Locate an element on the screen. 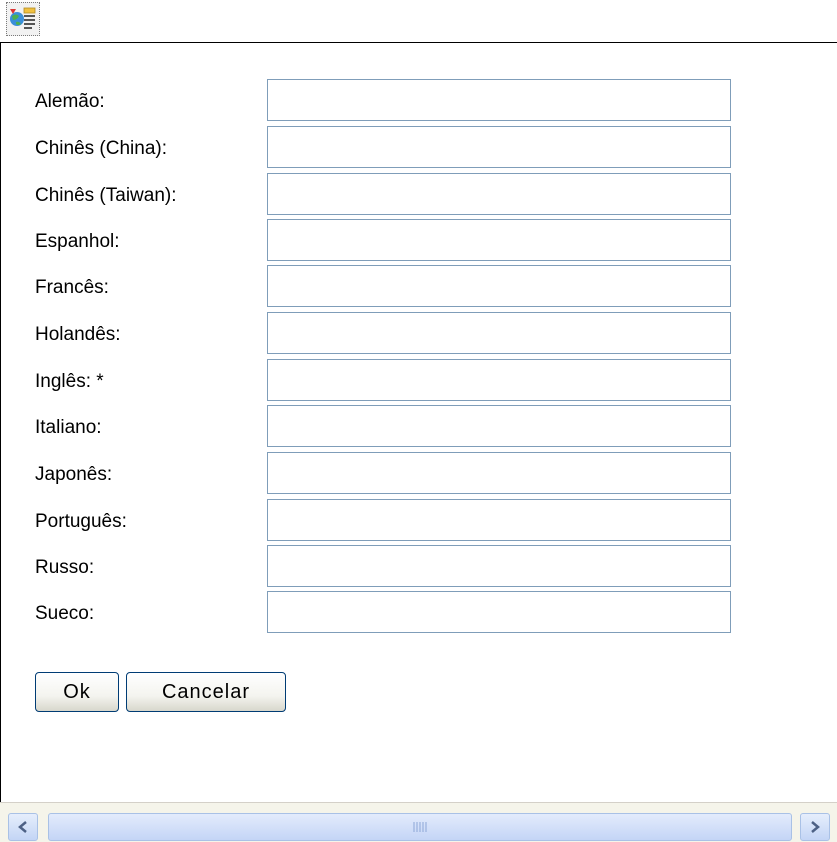  frances-input is located at coordinates (499, 286).